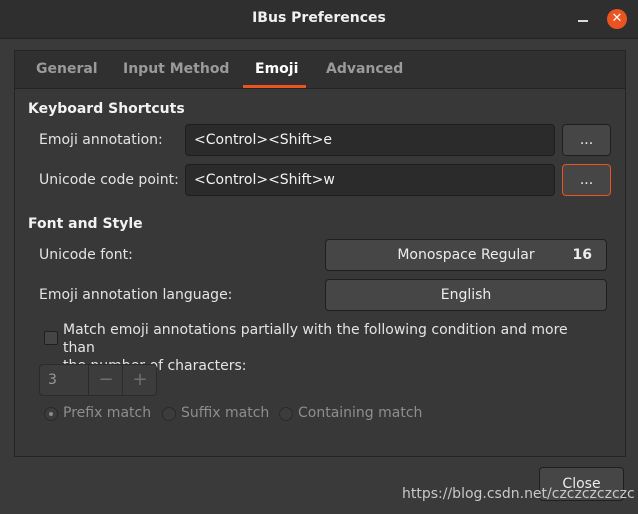  Describe the element at coordinates (583, 19) in the screenshot. I see `minimize-icon` at that location.